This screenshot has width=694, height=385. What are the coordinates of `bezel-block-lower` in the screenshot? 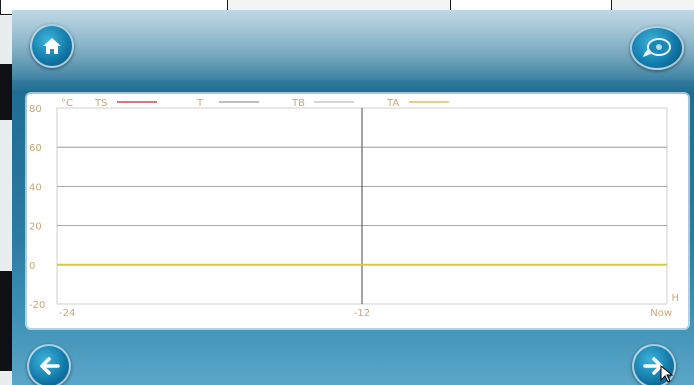 It's located at (6, 321).